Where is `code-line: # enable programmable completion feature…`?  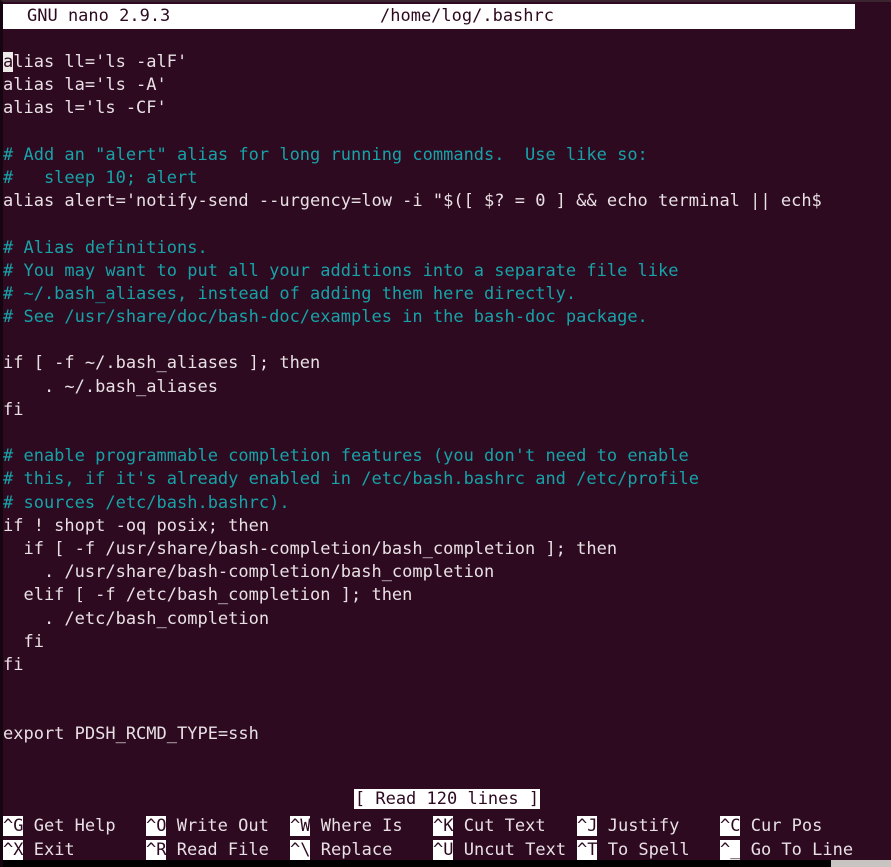
code-line: # enable programmable completion feature… is located at coordinates (447, 456).